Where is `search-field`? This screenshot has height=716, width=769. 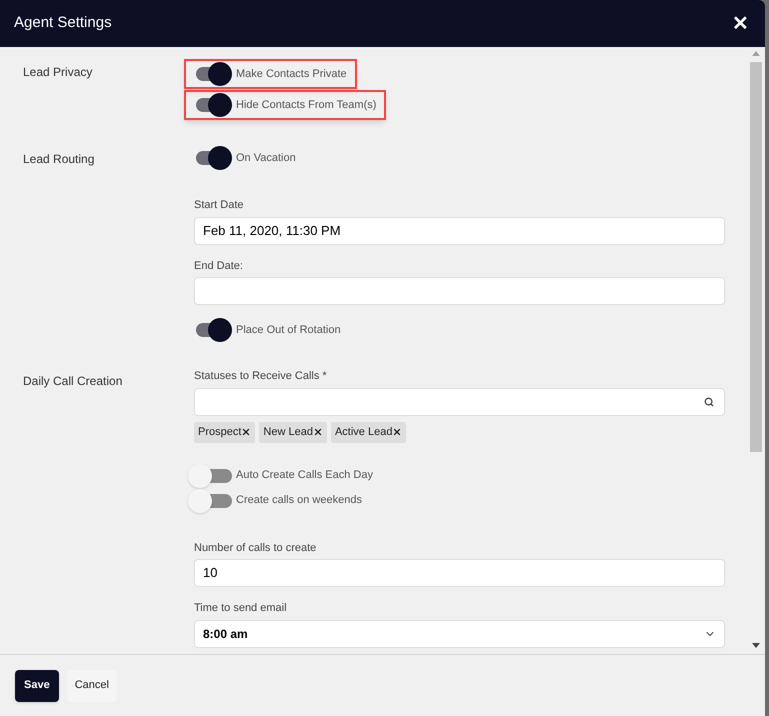
search-field is located at coordinates (459, 402).